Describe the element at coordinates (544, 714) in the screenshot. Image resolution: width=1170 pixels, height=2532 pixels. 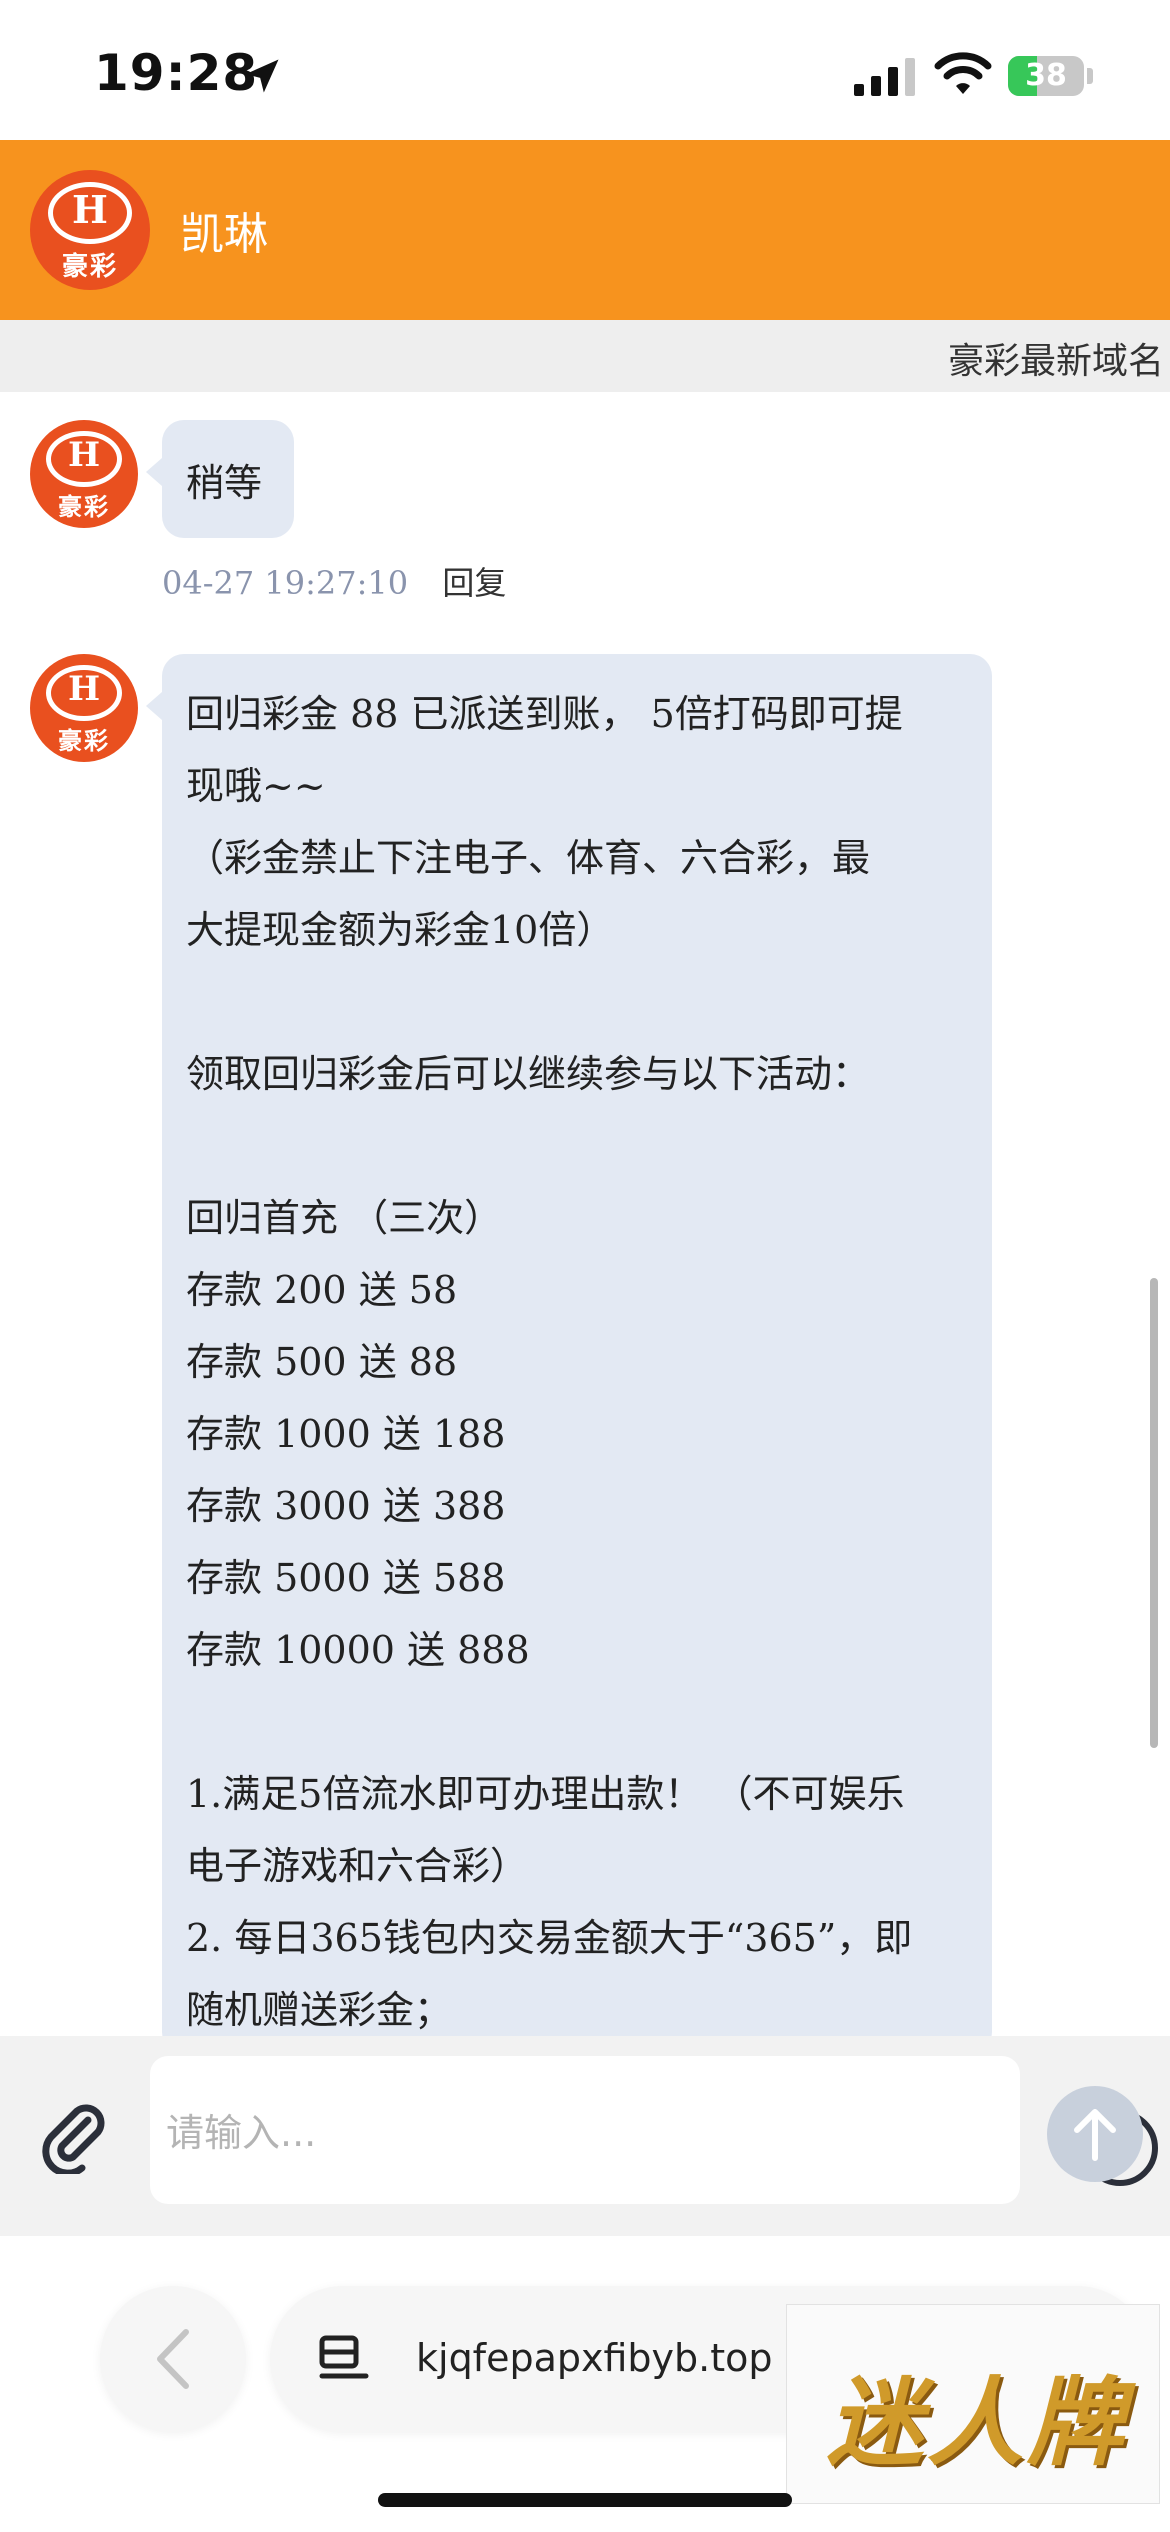
I see `message-line: 回归彩金 88 已派送到账， 5倍打码即可提` at that location.